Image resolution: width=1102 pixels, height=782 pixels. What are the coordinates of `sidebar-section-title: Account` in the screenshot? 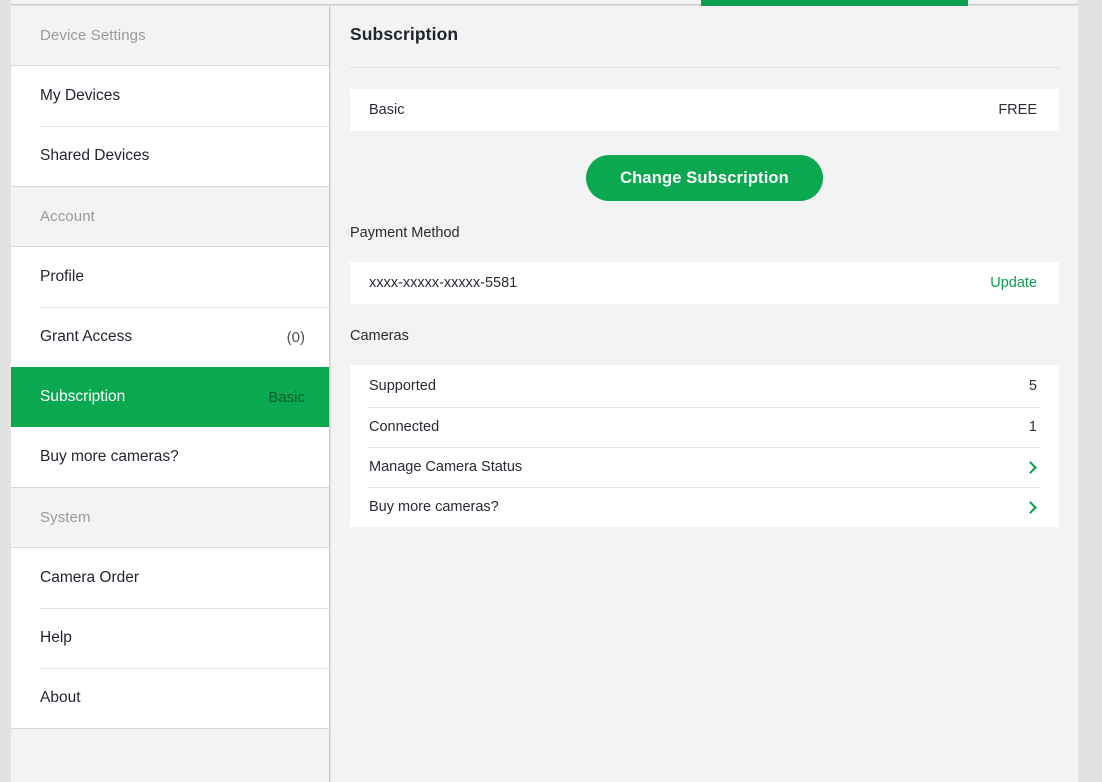 It's located at (67, 216).